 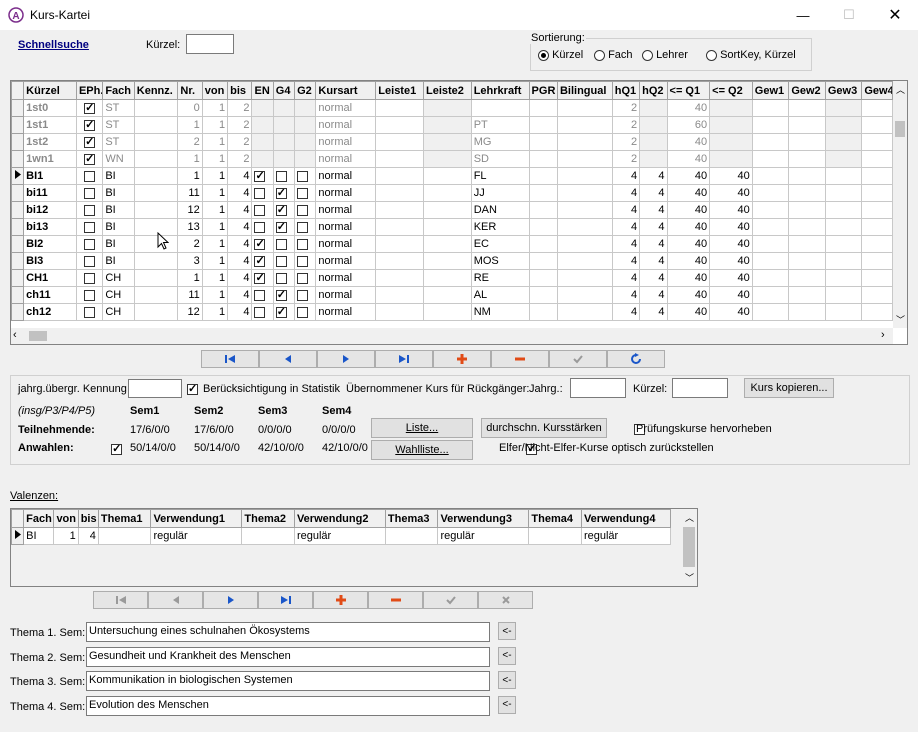 I want to click on val-nav-prev-button, so click(x=175, y=600).